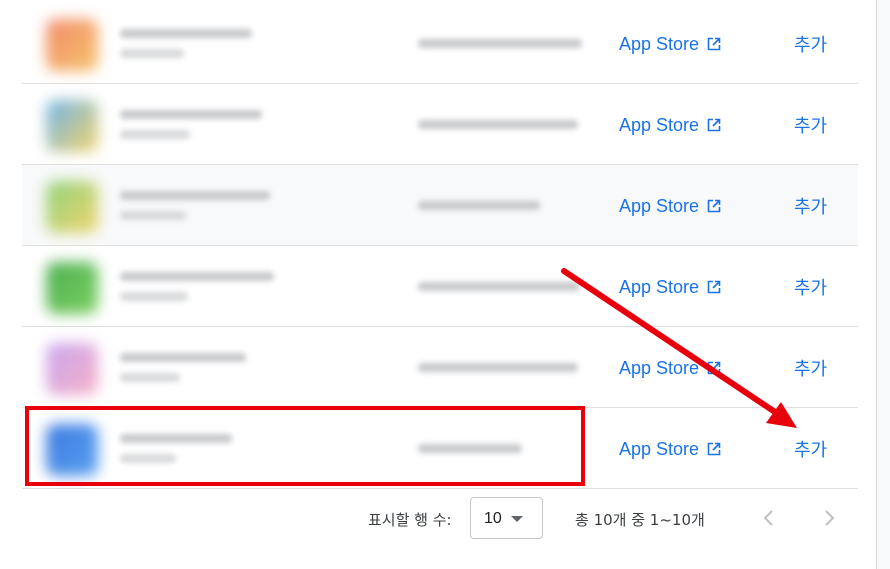 The image size is (890, 569). Describe the element at coordinates (410, 520) in the screenshot. I see `rows-per-page-label: 표시할 행 수:` at that location.